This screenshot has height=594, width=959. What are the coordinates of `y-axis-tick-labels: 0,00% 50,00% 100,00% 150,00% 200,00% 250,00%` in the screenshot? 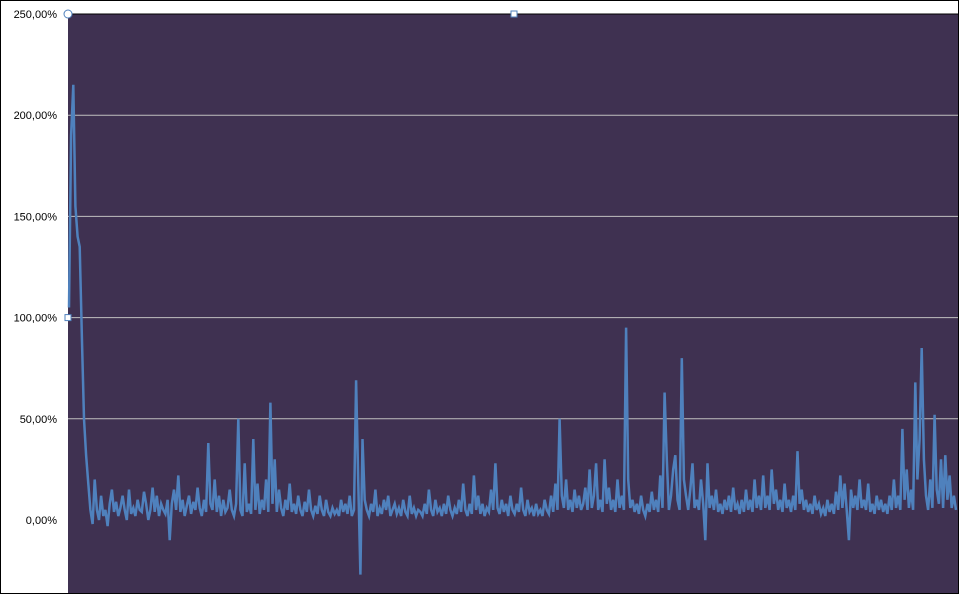 It's located at (36, 268).